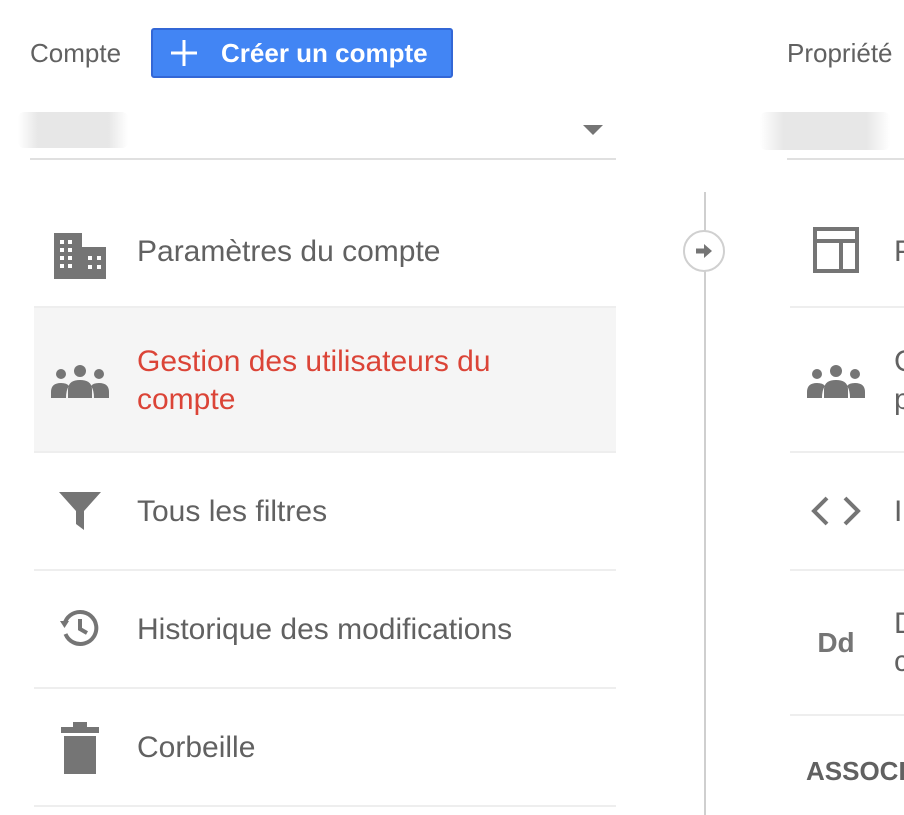  I want to click on create-account-button: Créer un compte, so click(302, 53).